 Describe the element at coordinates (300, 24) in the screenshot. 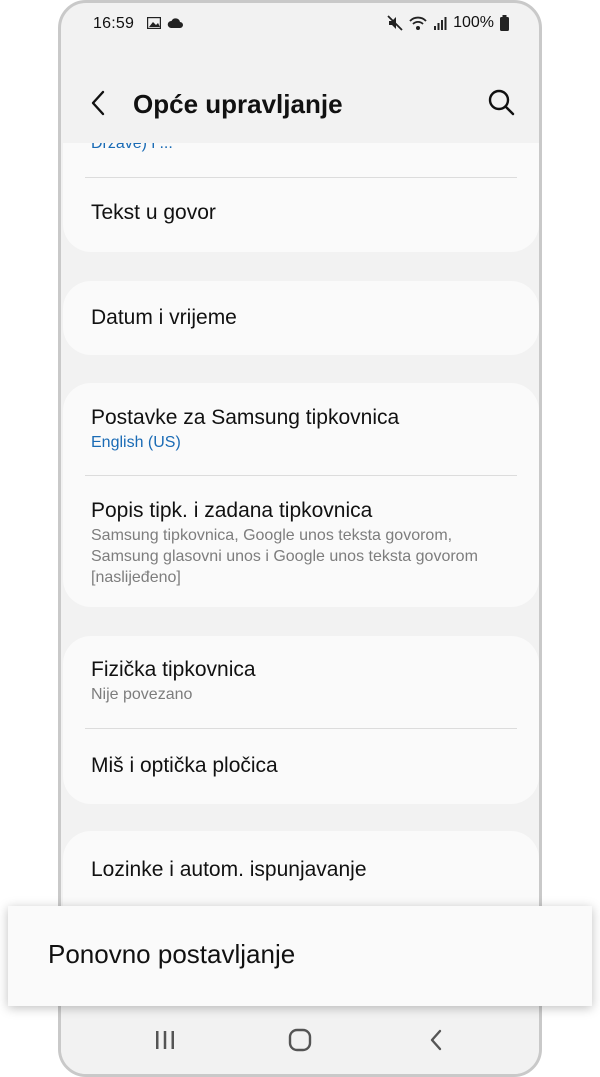

I see `status-bar: 16:59 100%` at that location.